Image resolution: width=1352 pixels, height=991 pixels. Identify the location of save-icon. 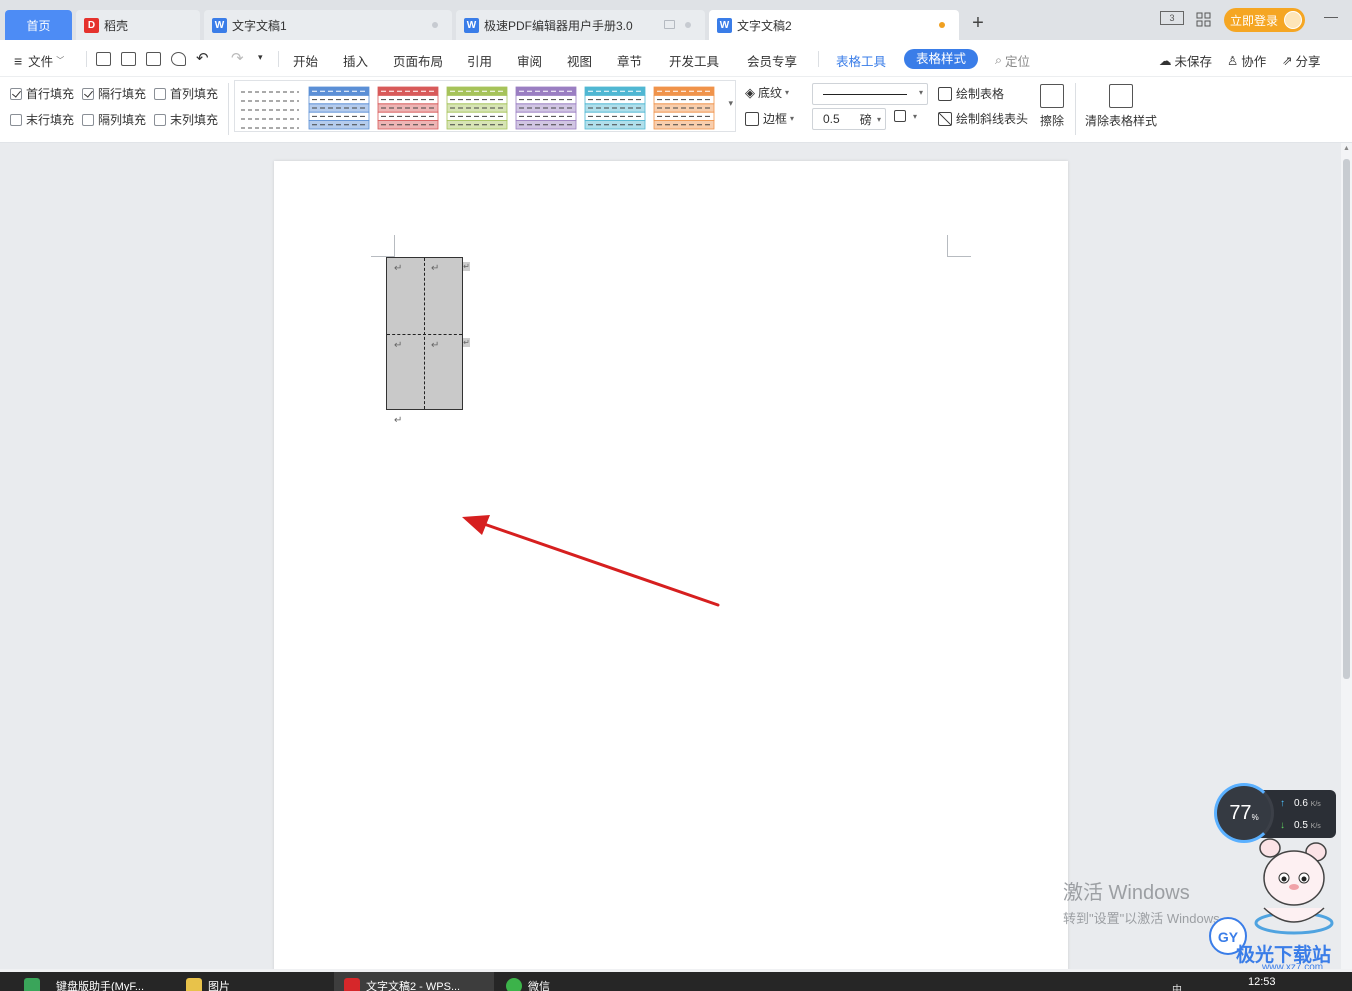
(103, 59).